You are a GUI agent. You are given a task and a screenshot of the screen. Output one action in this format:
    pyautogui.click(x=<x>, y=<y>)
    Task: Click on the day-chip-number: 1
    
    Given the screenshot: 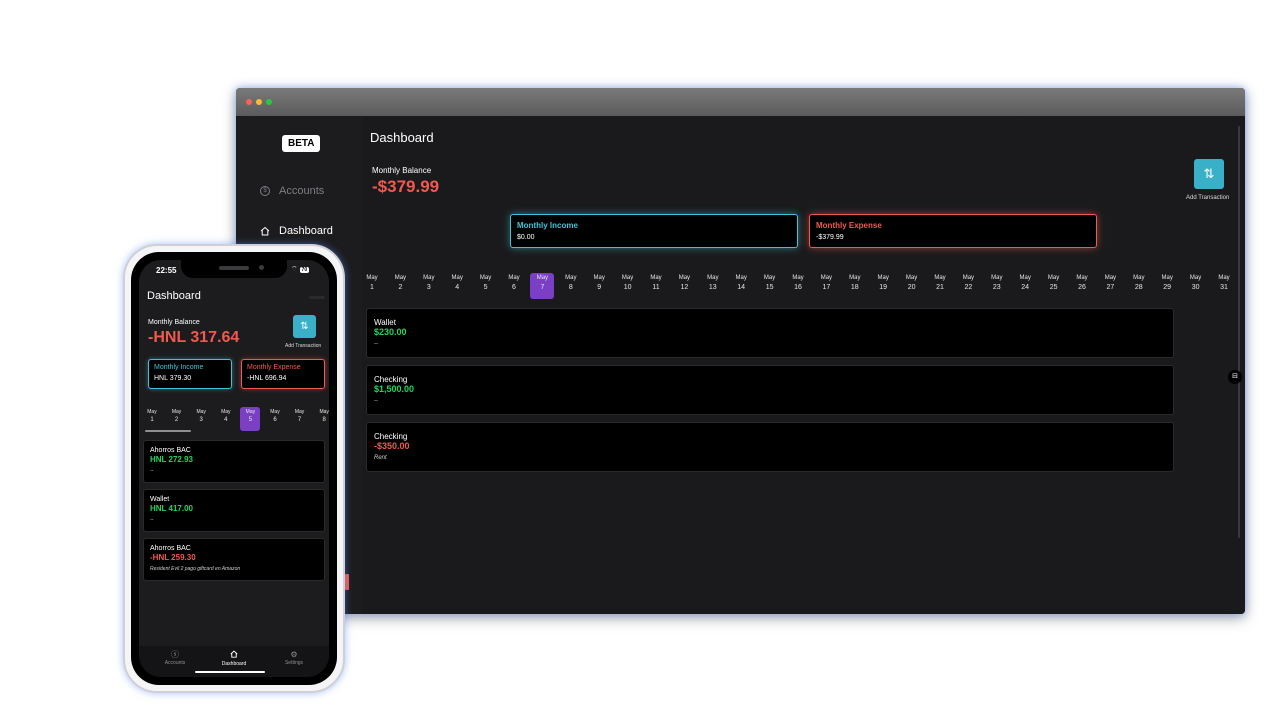 What is the action you would take?
    pyautogui.click(x=152, y=420)
    